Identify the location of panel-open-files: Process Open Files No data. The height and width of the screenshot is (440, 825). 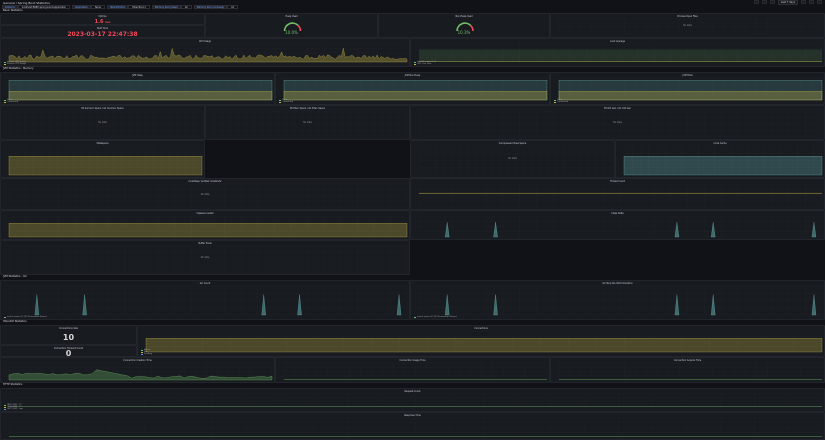
(687, 25).